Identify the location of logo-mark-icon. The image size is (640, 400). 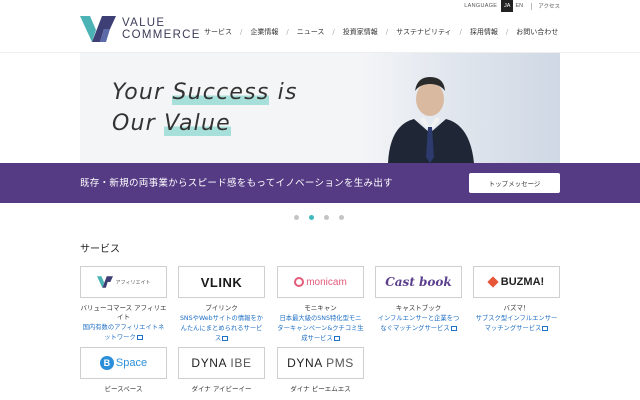
(98, 29).